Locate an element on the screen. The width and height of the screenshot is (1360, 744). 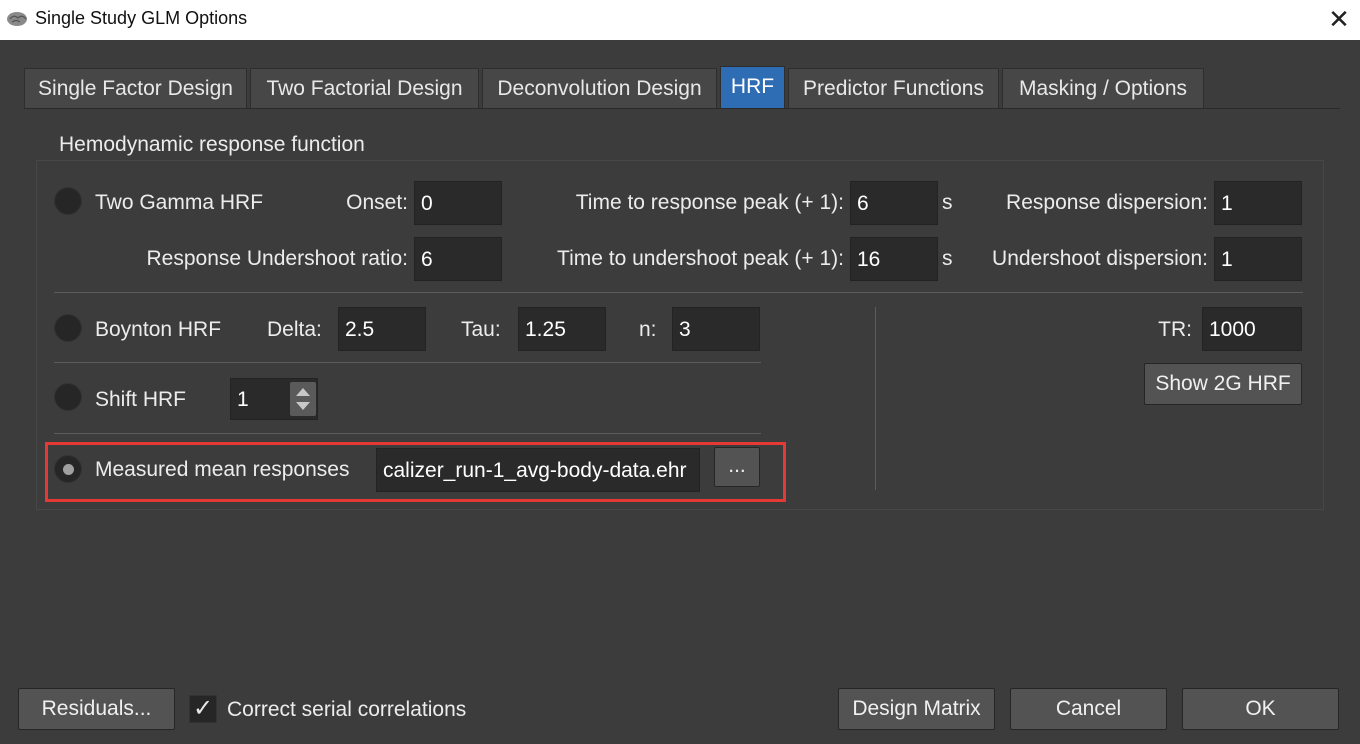
undershoot-peak-input: 16 is located at coordinates (894, 259).